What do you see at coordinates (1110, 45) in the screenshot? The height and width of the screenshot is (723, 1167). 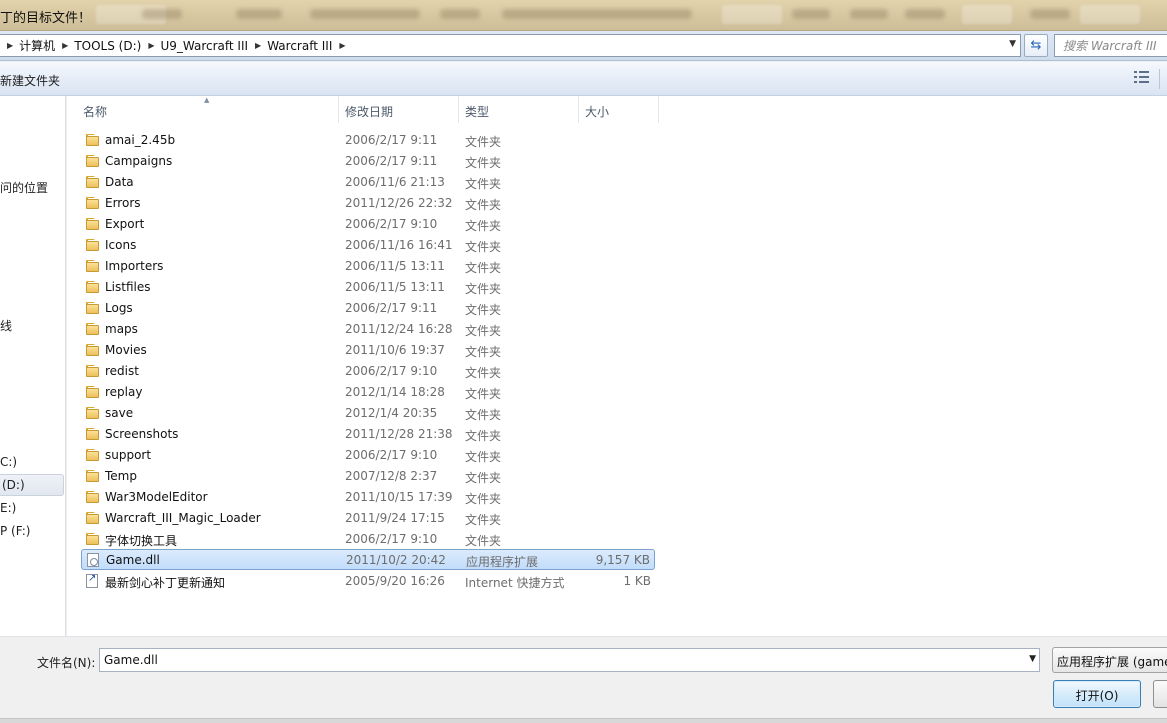 I see `search-input: 搜索 Warcraft III` at bounding box center [1110, 45].